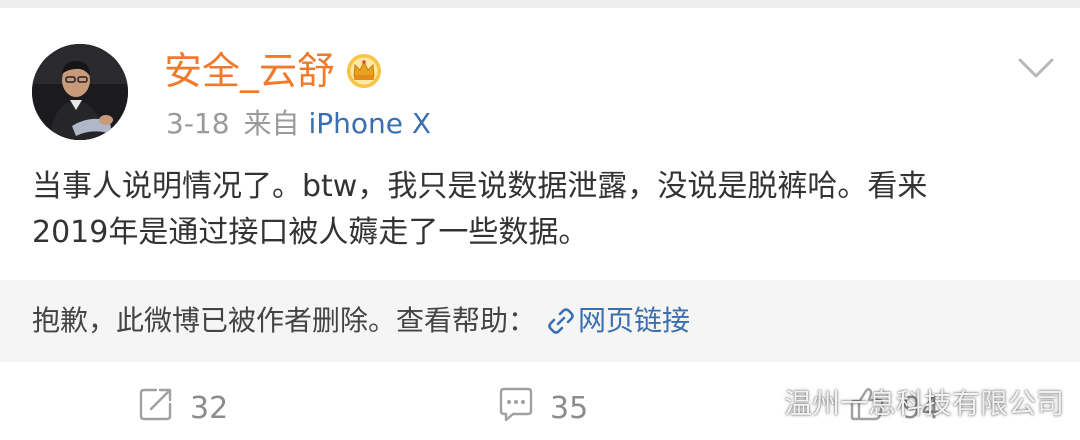  I want to click on watermark: 温州一息科技有限公司, so click(902, 404).